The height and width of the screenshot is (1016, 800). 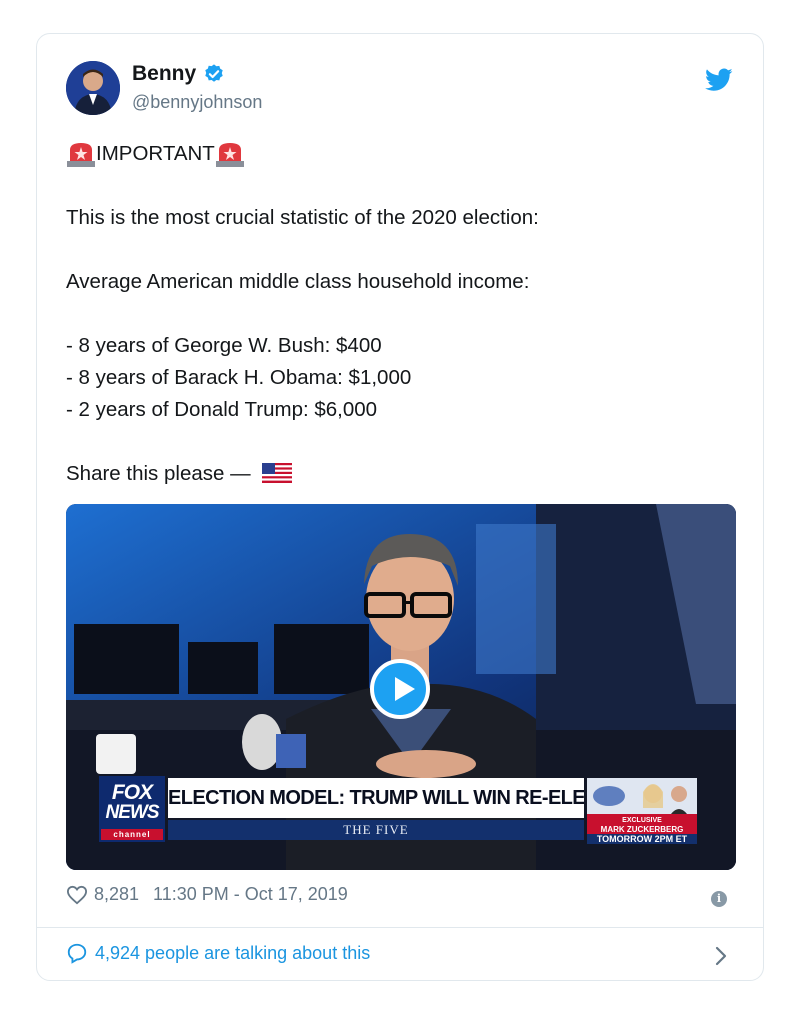 I want to click on show-name: THE FIVE, so click(x=376, y=830).